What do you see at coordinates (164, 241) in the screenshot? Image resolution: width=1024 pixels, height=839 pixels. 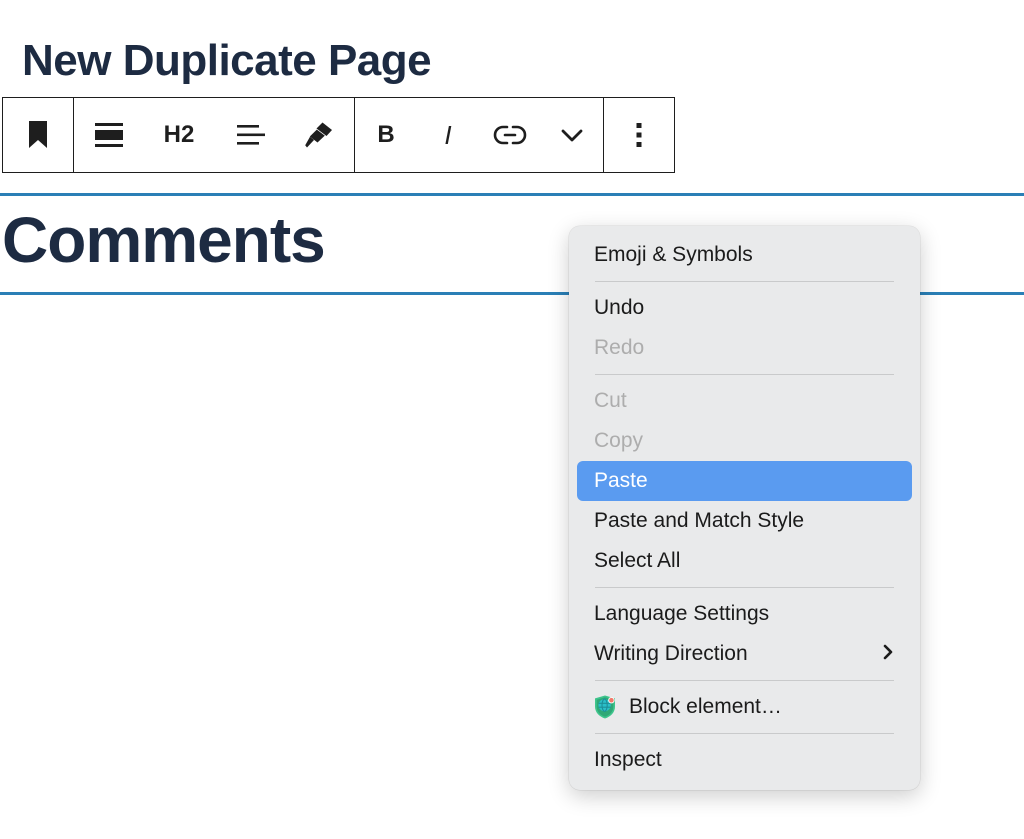 I see `block-heading-text: Comments` at bounding box center [164, 241].